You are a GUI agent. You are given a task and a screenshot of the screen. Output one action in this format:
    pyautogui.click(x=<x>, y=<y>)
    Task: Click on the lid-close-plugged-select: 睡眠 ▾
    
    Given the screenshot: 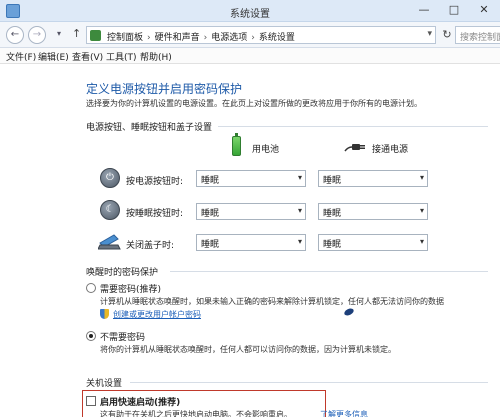 What is the action you would take?
    pyautogui.click(x=373, y=242)
    